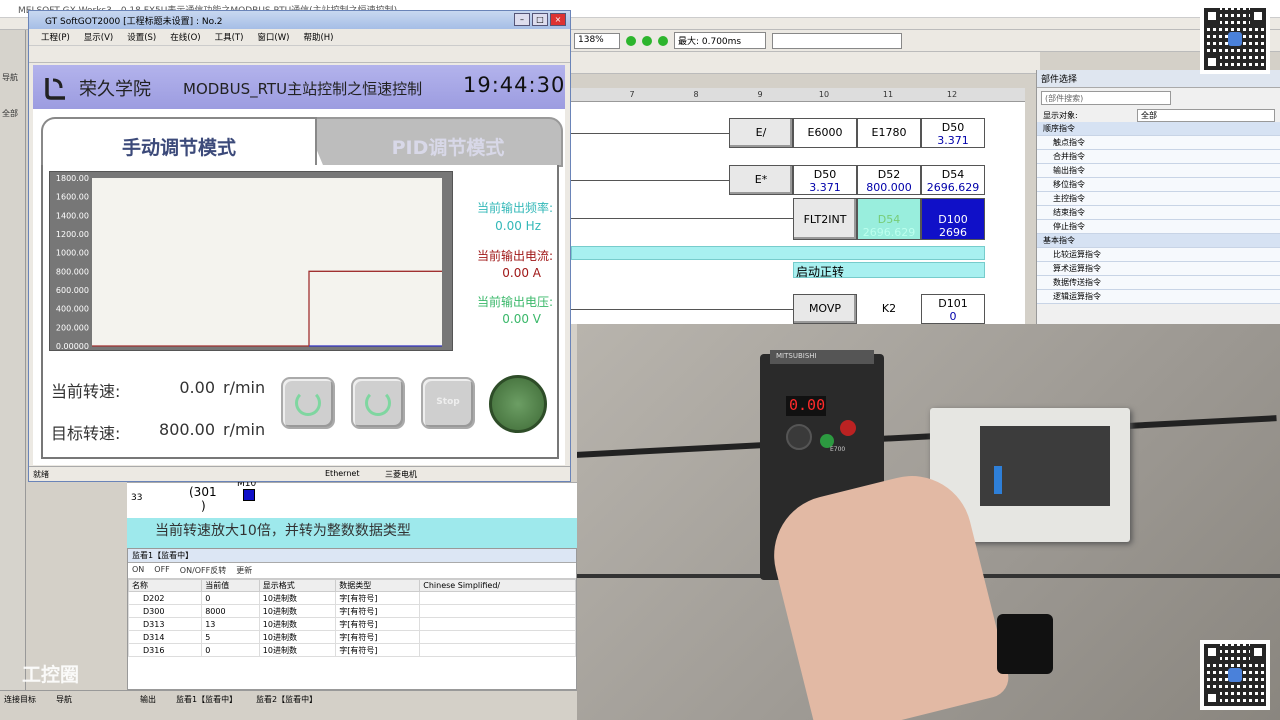  Describe the element at coordinates (889, 180) in the screenshot. I see `ladder-operand: D52 800.000` at that location.